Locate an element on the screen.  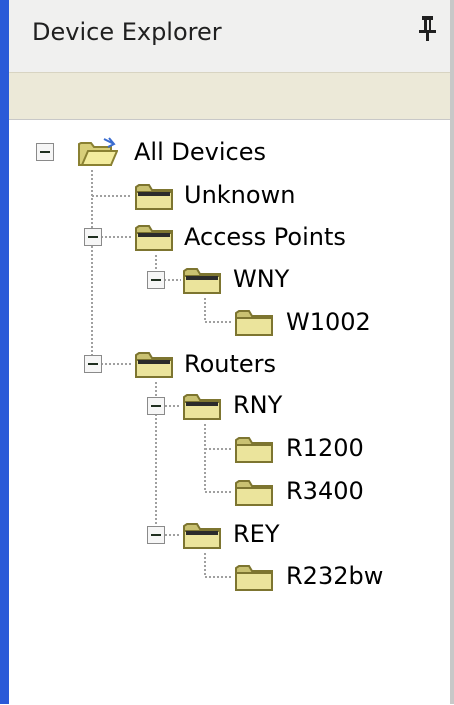
expander-access-points is located at coordinates (93, 237).